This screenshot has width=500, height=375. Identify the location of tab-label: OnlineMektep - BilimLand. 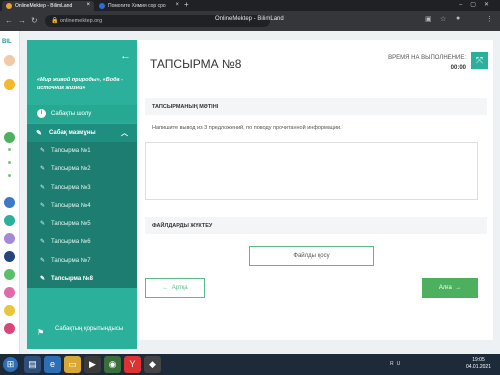
(44, 6).